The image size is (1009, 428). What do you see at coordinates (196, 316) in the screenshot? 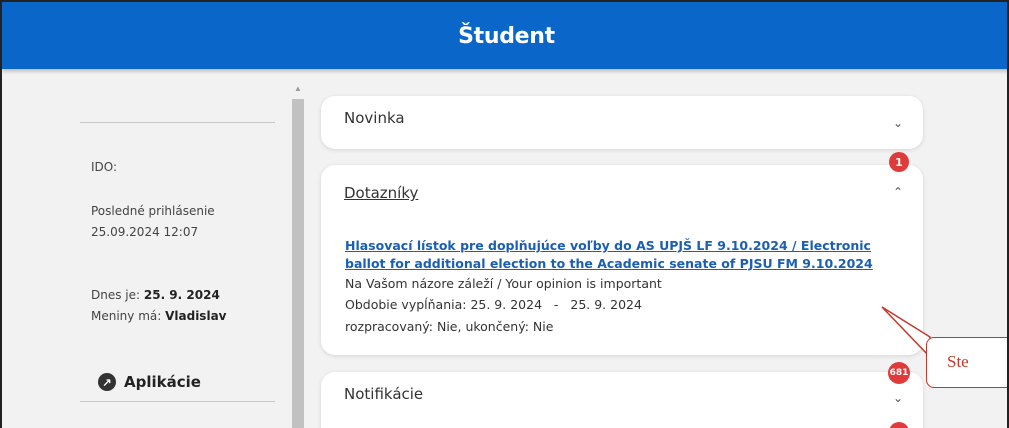
I see `nameday-value: Vladislav` at bounding box center [196, 316].